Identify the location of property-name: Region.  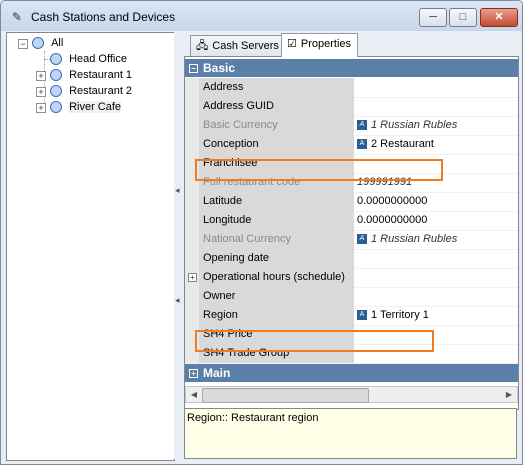
(276, 315).